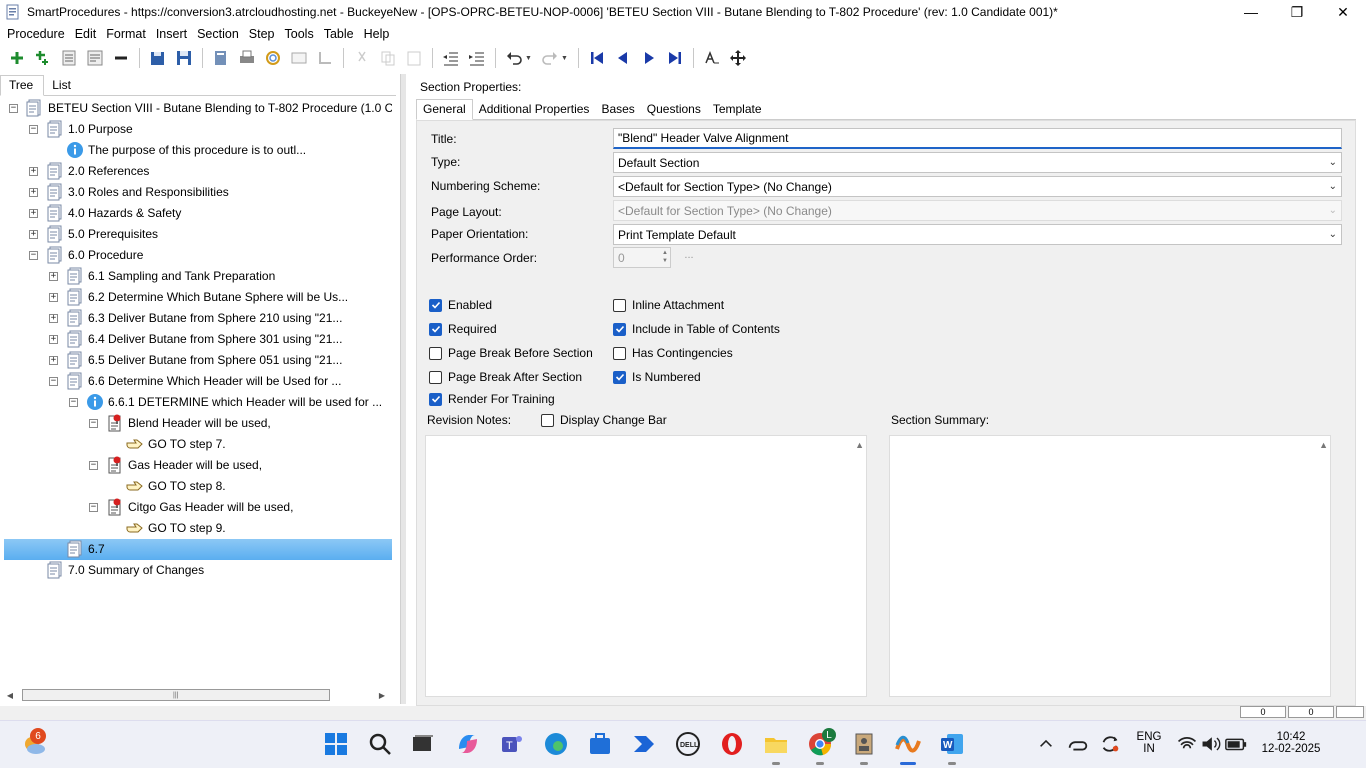 This screenshot has height=768, width=1366. What do you see at coordinates (444, 109) in the screenshot?
I see `tab-general: General` at bounding box center [444, 109].